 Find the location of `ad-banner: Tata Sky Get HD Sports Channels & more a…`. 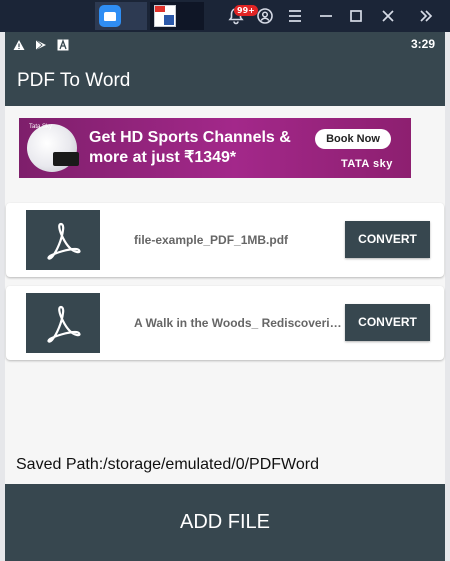

ad-banner: Tata Sky Get HD Sports Channels & more a… is located at coordinates (215, 148).